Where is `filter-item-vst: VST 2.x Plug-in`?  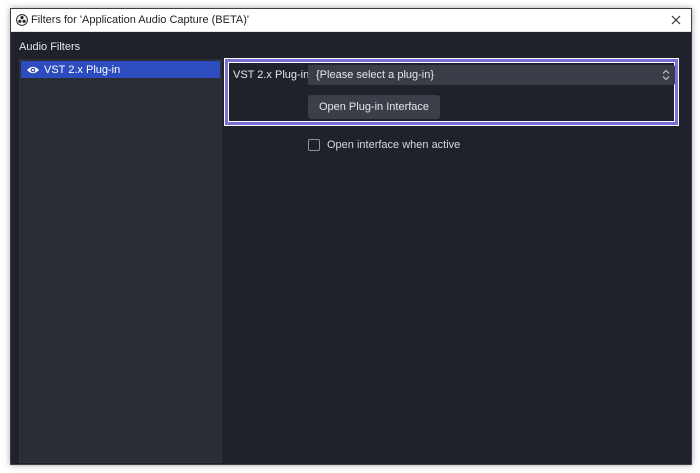
filter-item-vst: VST 2.x Plug-in is located at coordinates (120, 69).